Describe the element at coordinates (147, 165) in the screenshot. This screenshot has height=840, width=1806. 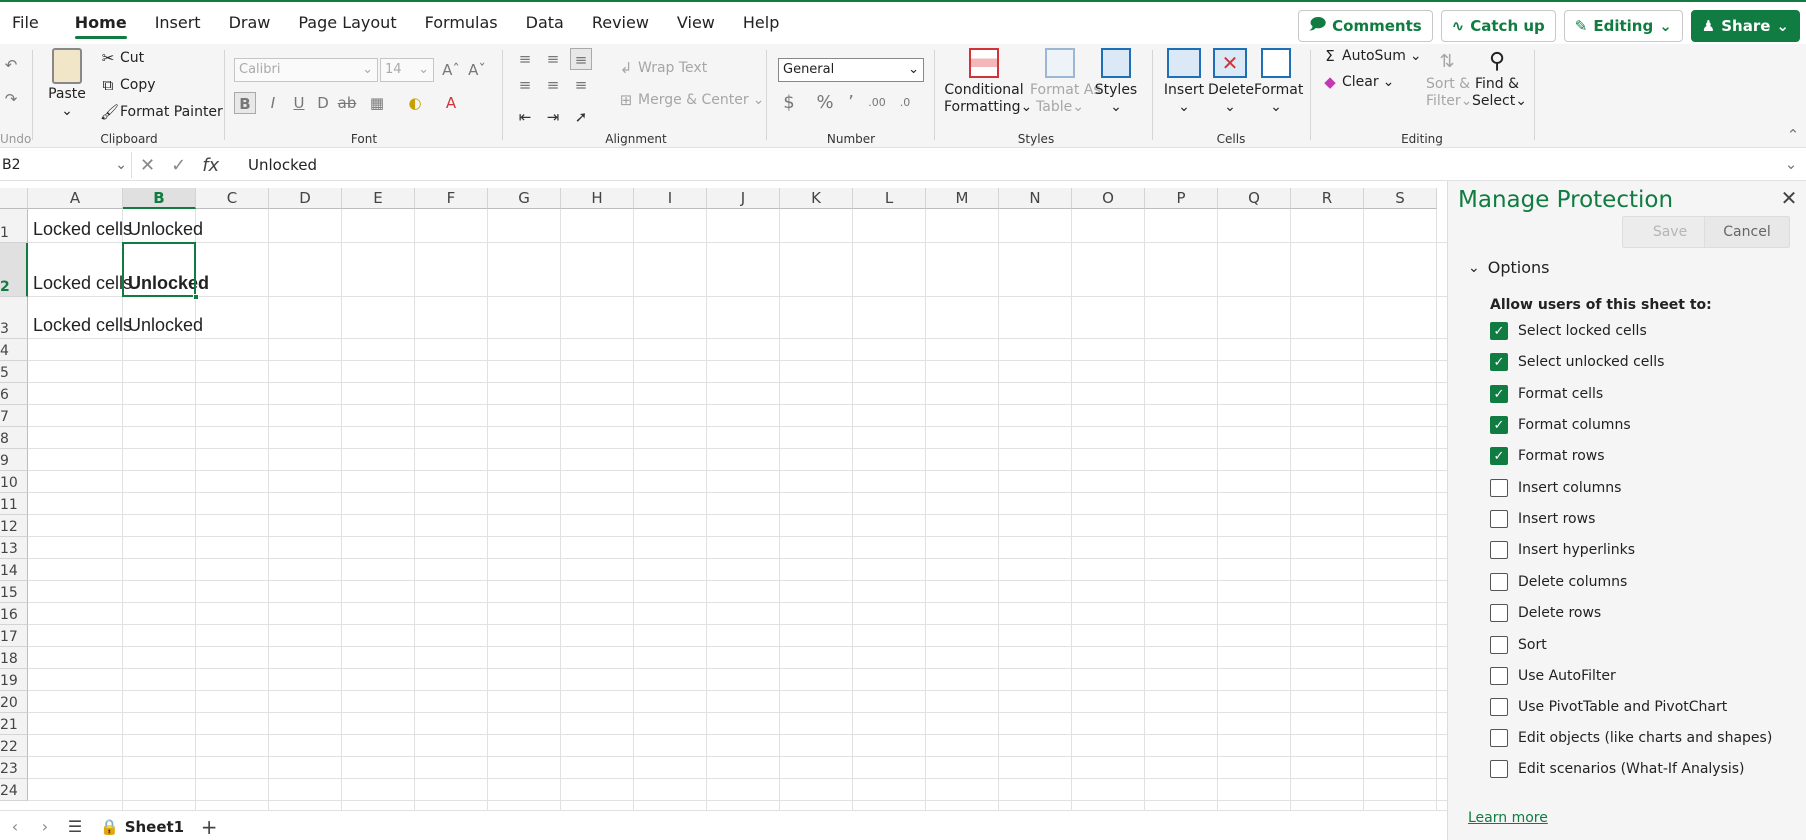
I see `cancel-entry-icon: ✕` at that location.